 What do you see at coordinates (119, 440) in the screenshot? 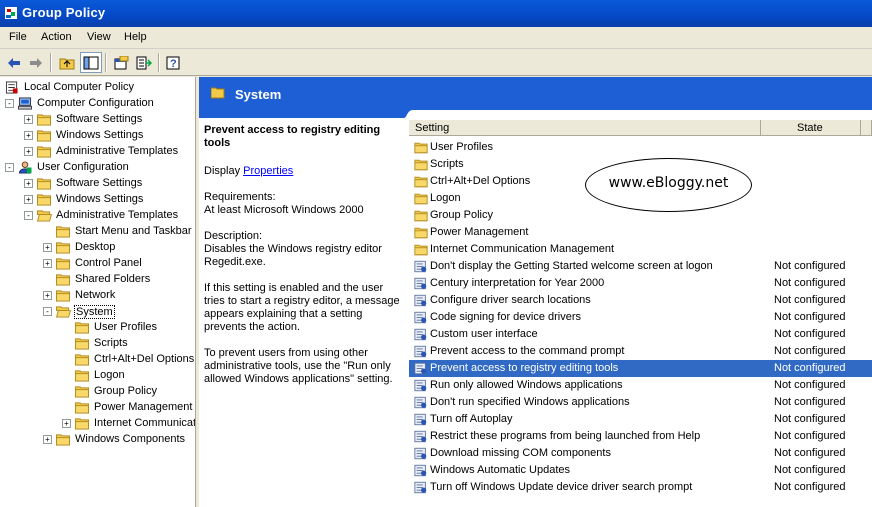
I see `tree-item: + Windows Components` at bounding box center [119, 440].